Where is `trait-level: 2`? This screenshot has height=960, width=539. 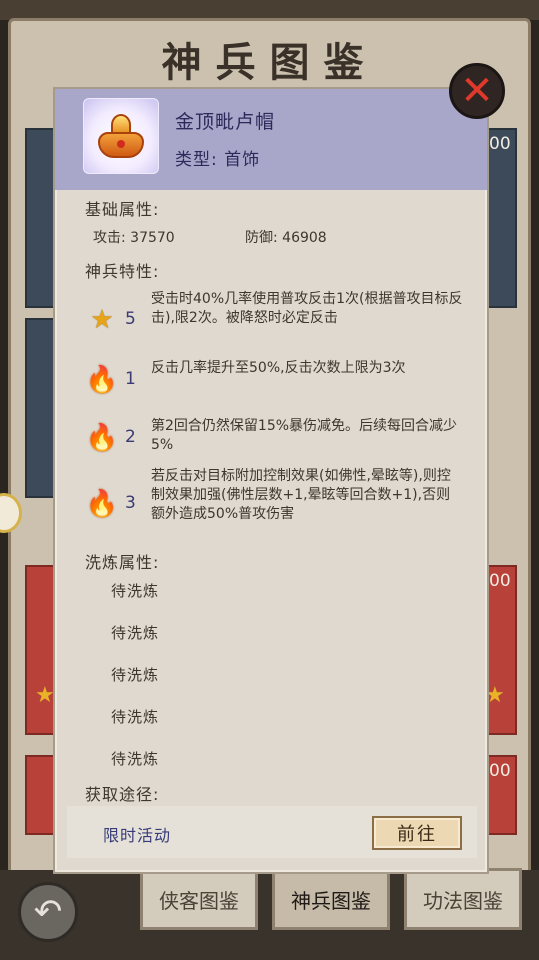 trait-level: 2 is located at coordinates (130, 437).